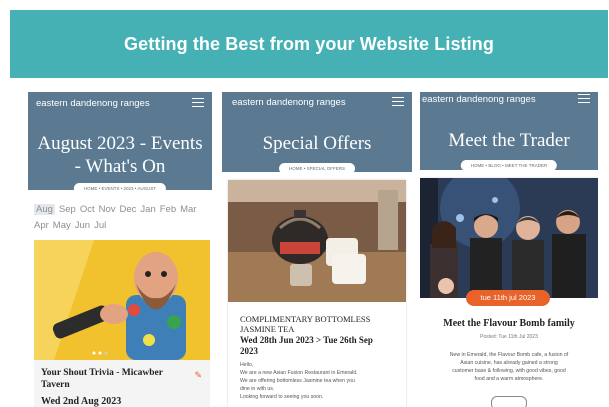  I want to click on breadcrumb: HOME • EVENTS • 2023 • AUGUST, so click(120, 188).